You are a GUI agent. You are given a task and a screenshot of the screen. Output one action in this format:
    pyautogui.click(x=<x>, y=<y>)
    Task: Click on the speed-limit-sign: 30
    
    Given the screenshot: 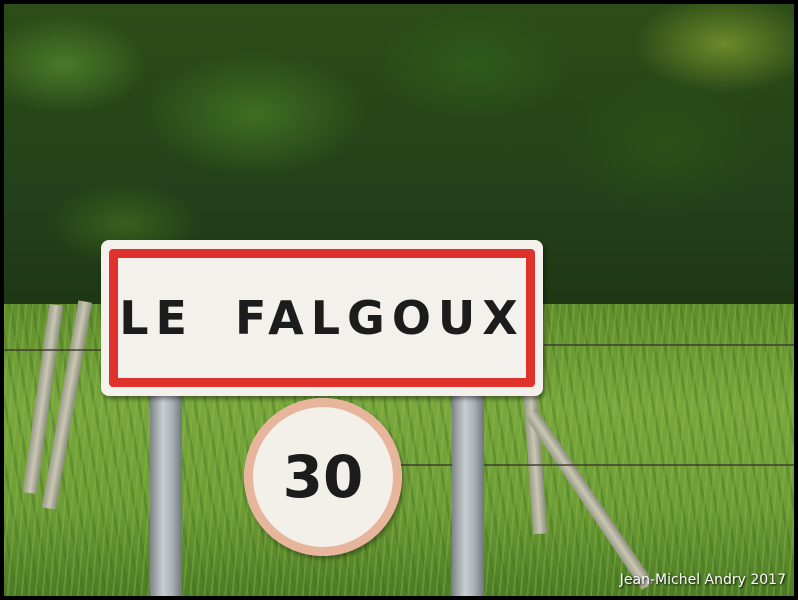 What is the action you would take?
    pyautogui.click(x=323, y=477)
    